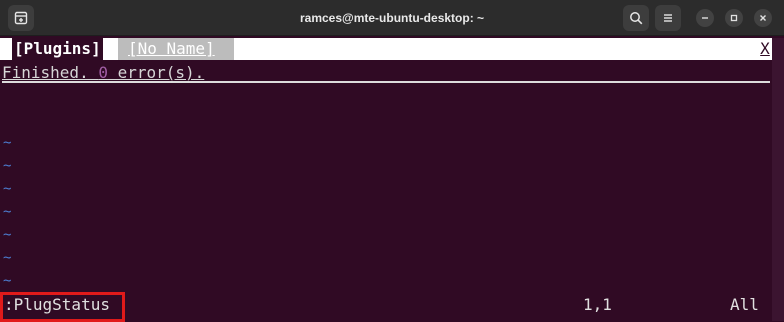  Describe the element at coordinates (597, 304) in the screenshot. I see `cursor-position: 1,1` at that location.